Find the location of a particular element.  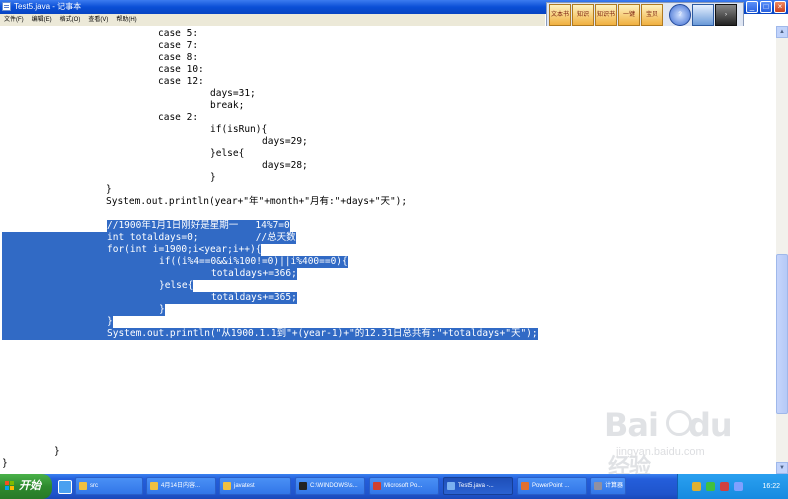

menu-format: 格式(O) is located at coordinates (70, 20).